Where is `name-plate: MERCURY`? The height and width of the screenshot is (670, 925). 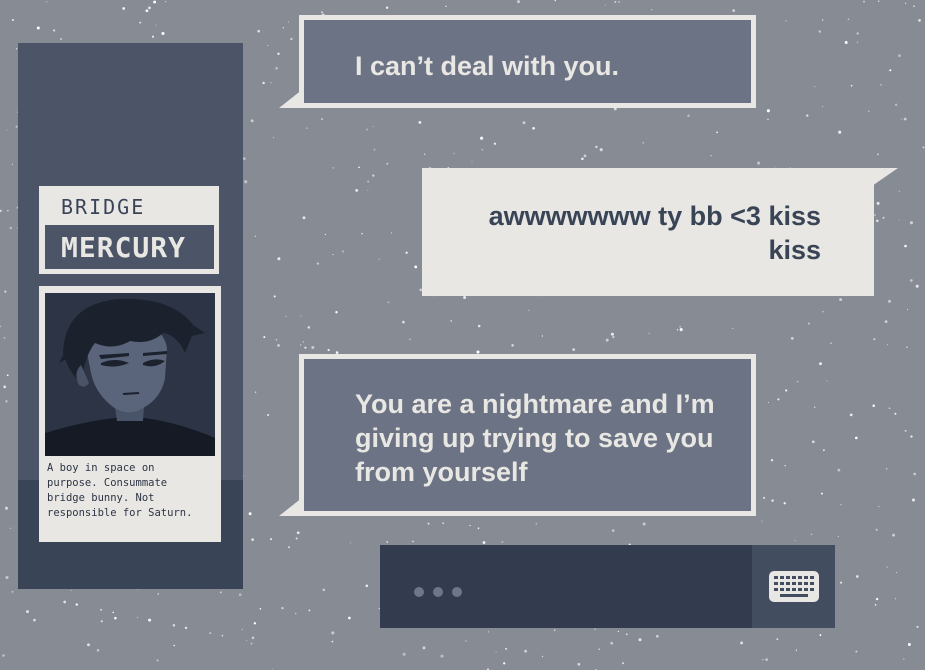
name-plate: MERCURY is located at coordinates (129, 247).